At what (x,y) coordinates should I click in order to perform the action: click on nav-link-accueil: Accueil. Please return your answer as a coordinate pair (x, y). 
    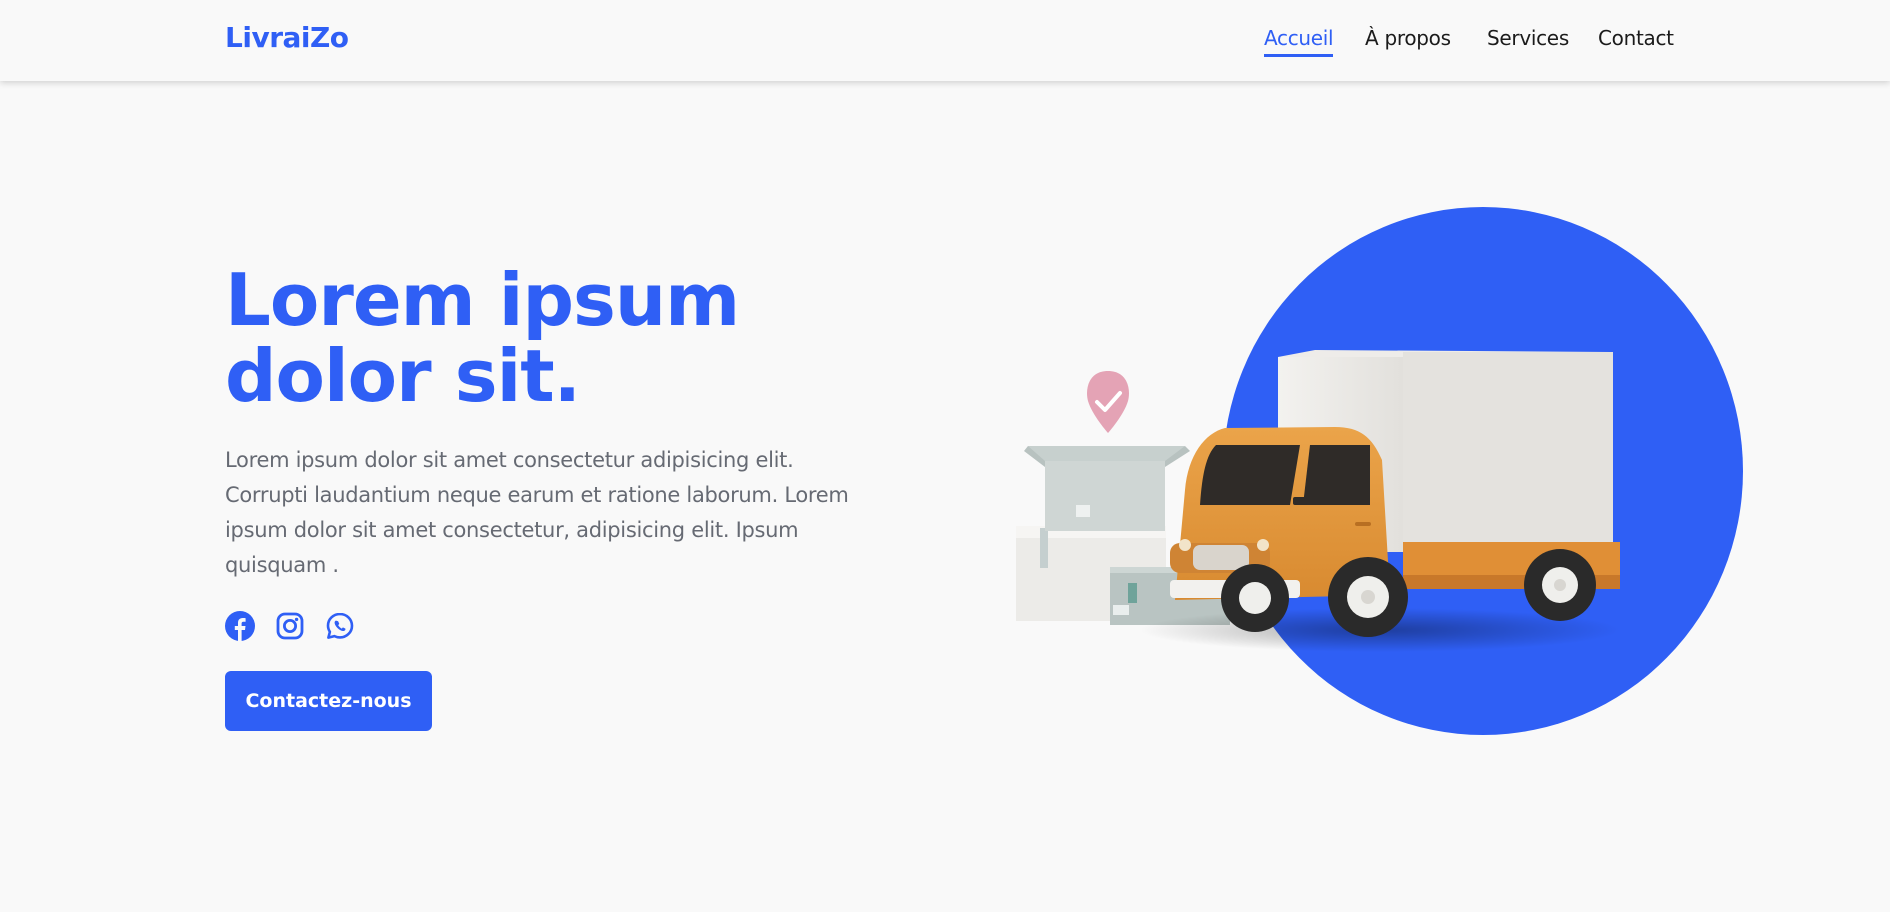
    Looking at the image, I should click on (1299, 41).